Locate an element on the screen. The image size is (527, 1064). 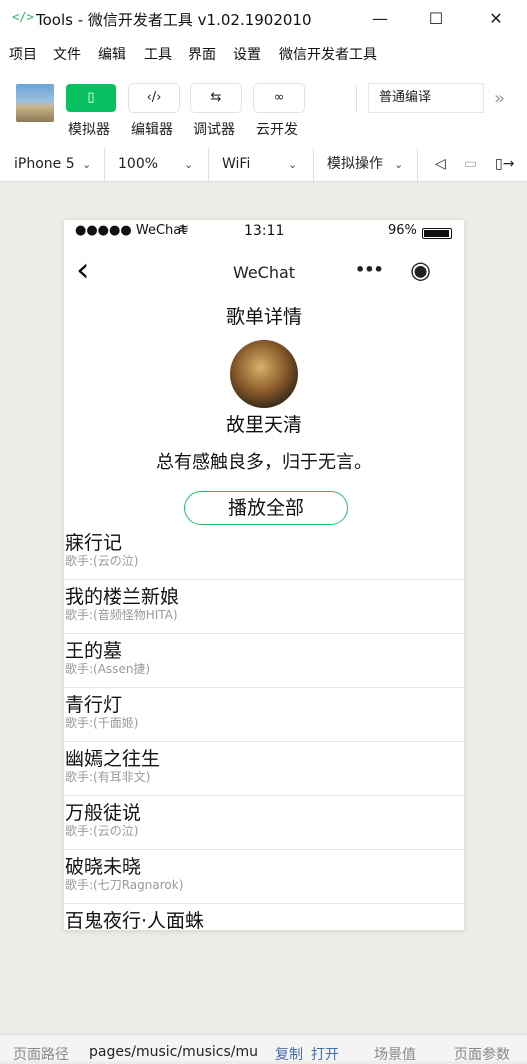
navbar-title: WeChat is located at coordinates (264, 272).